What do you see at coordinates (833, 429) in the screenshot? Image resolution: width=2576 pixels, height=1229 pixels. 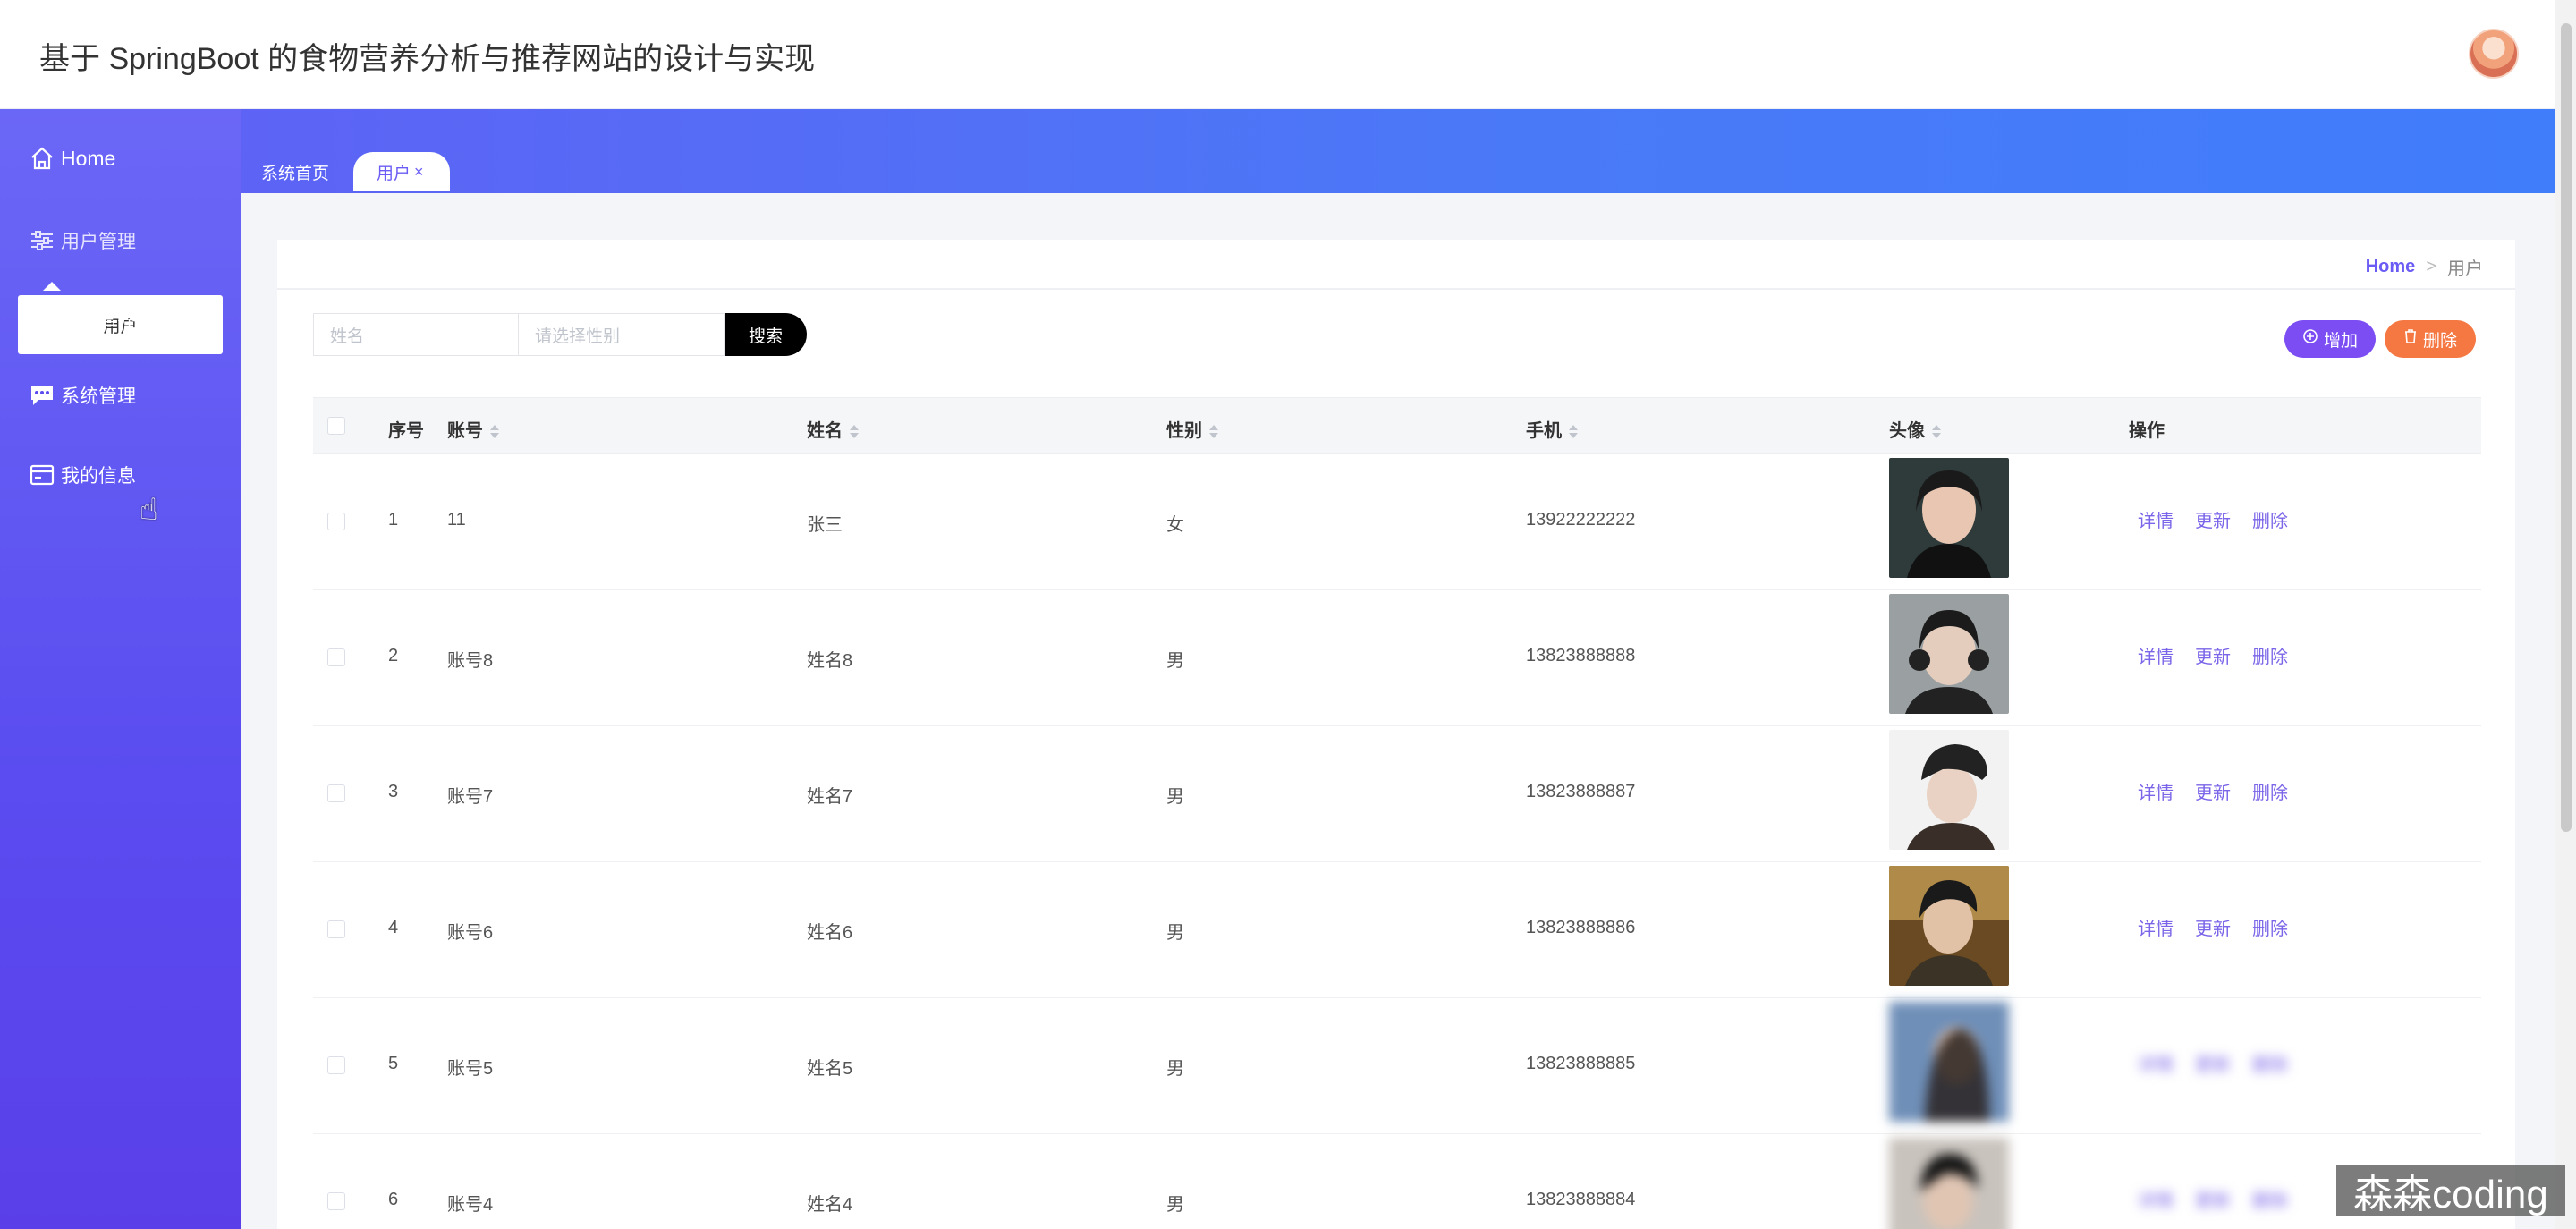 I see `header-name: 姓名` at bounding box center [833, 429].